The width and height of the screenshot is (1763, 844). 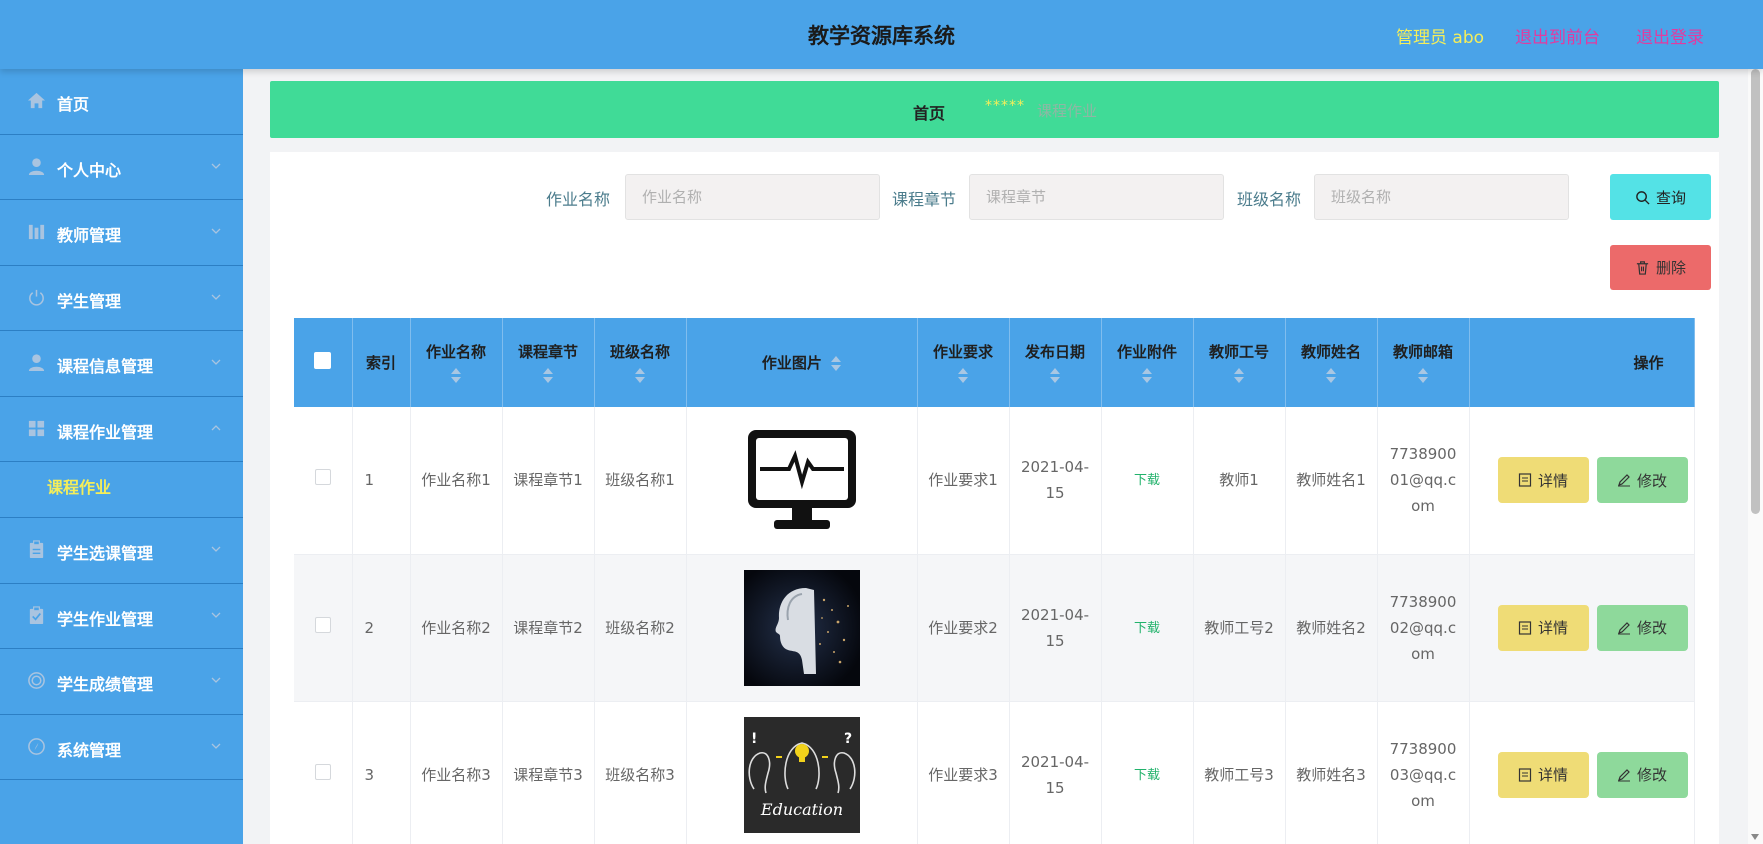 What do you see at coordinates (36, 614) in the screenshot?
I see `clipboard-check-icon` at bounding box center [36, 614].